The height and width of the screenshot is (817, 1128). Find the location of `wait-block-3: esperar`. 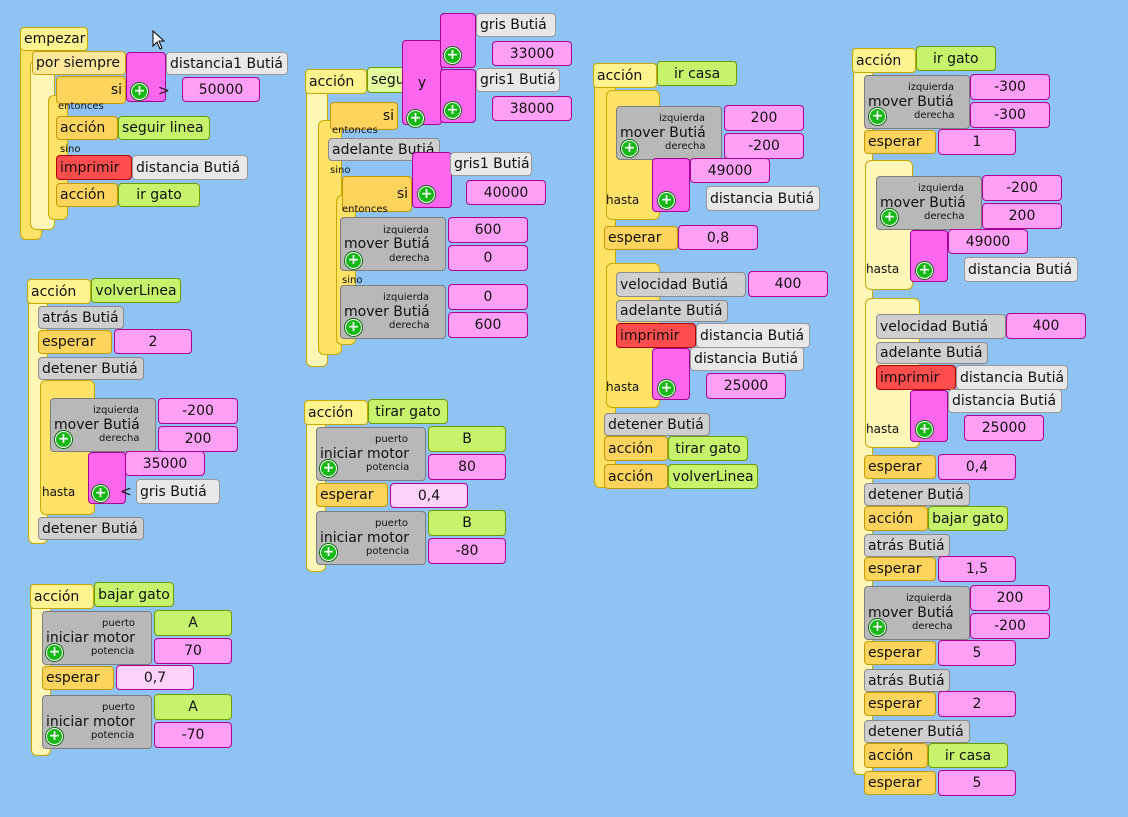

wait-block-3: esperar is located at coordinates (900, 569).